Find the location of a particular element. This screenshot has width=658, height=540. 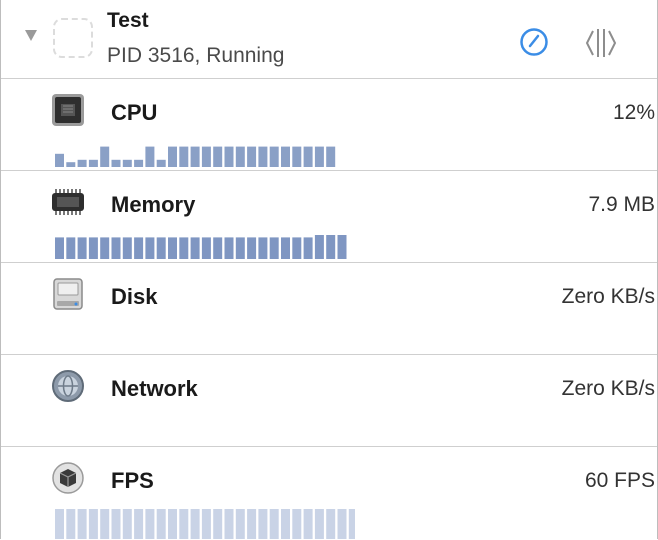

fps-history-graph is located at coordinates (205, 524).